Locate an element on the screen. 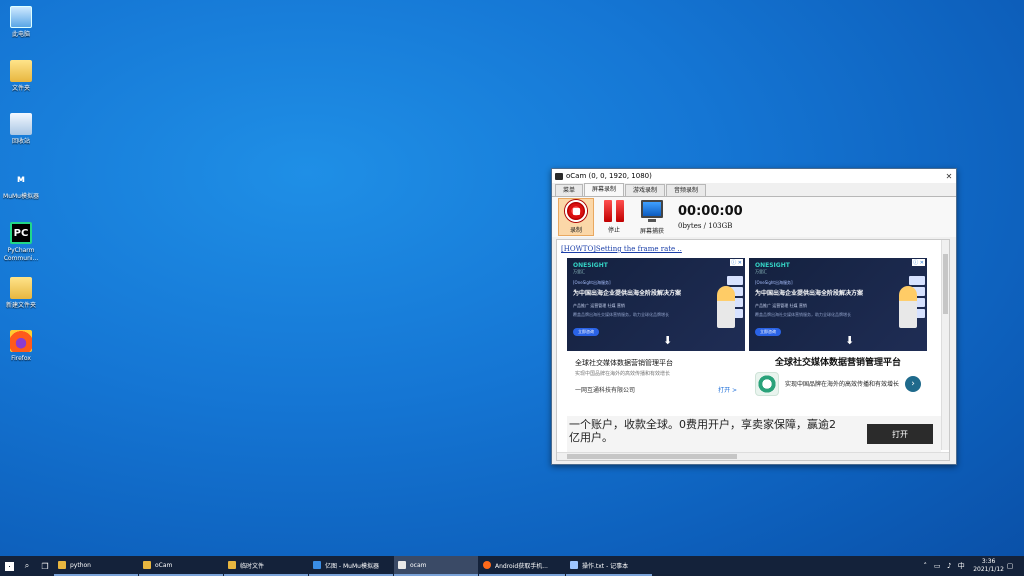  search-icon: ⌕ is located at coordinates (27, 566).